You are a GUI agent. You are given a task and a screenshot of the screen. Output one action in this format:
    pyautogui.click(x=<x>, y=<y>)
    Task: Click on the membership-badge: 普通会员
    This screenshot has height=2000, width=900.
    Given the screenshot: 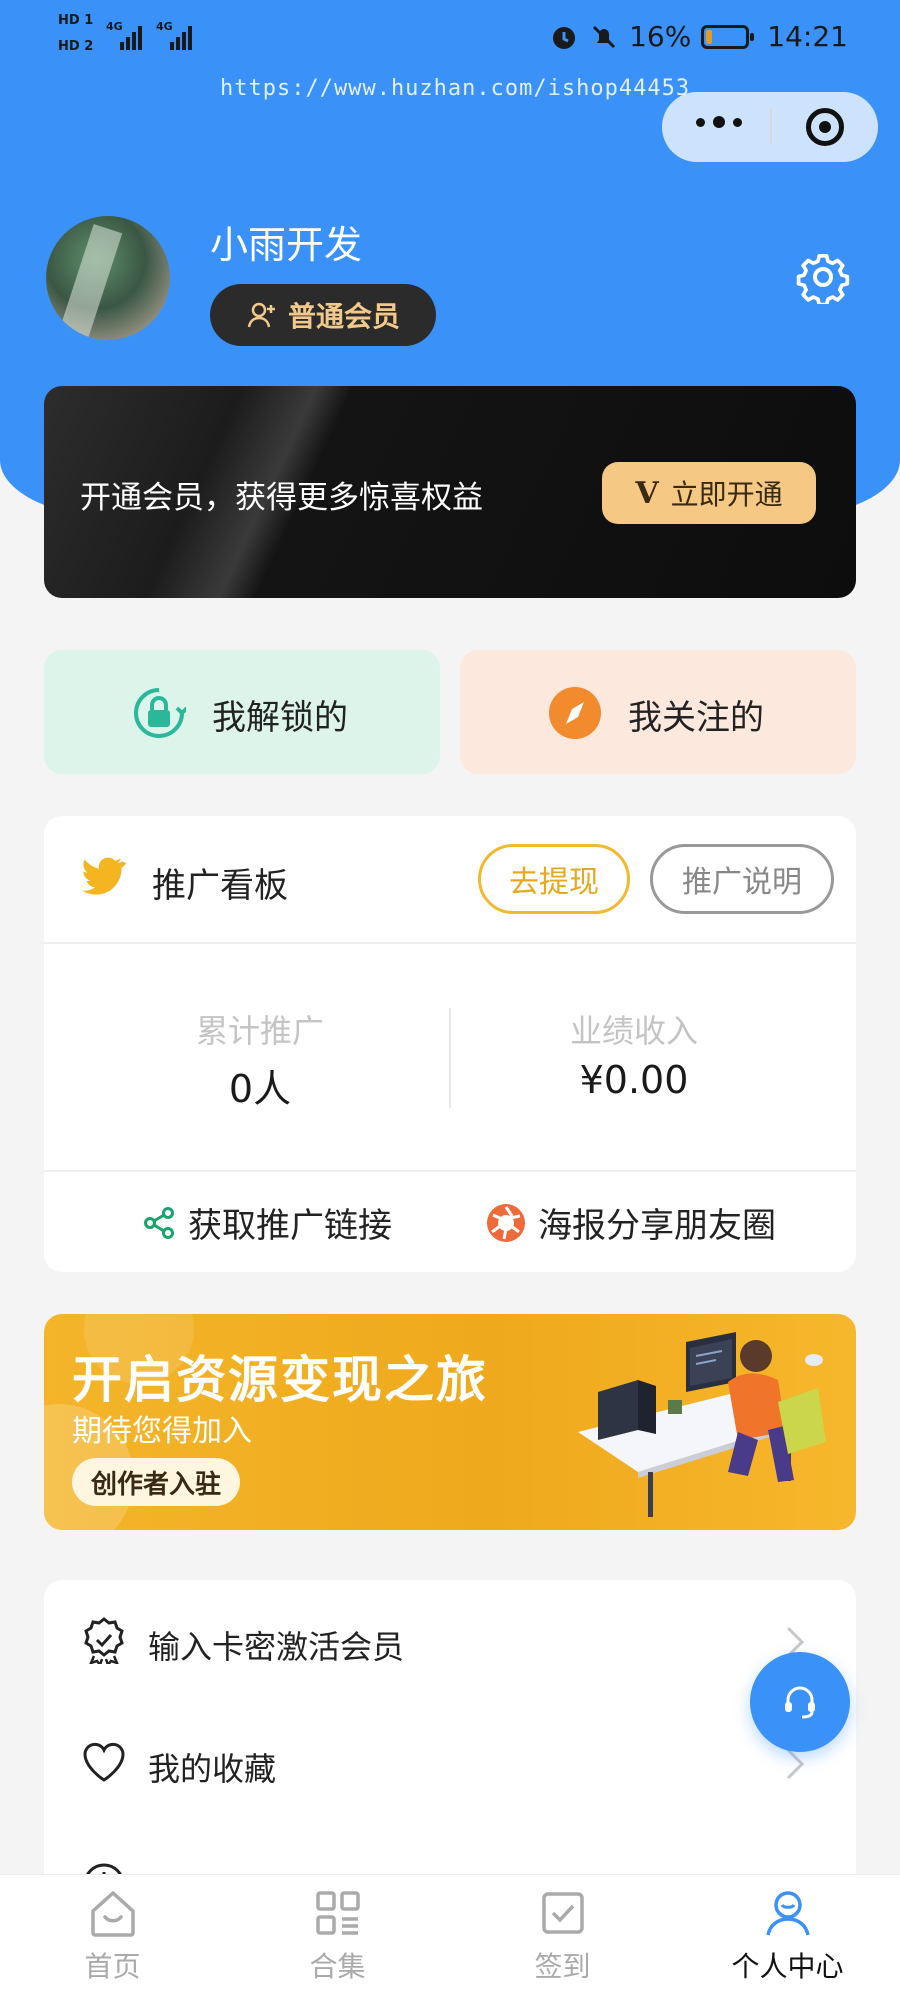 What is the action you would take?
    pyautogui.click(x=323, y=315)
    